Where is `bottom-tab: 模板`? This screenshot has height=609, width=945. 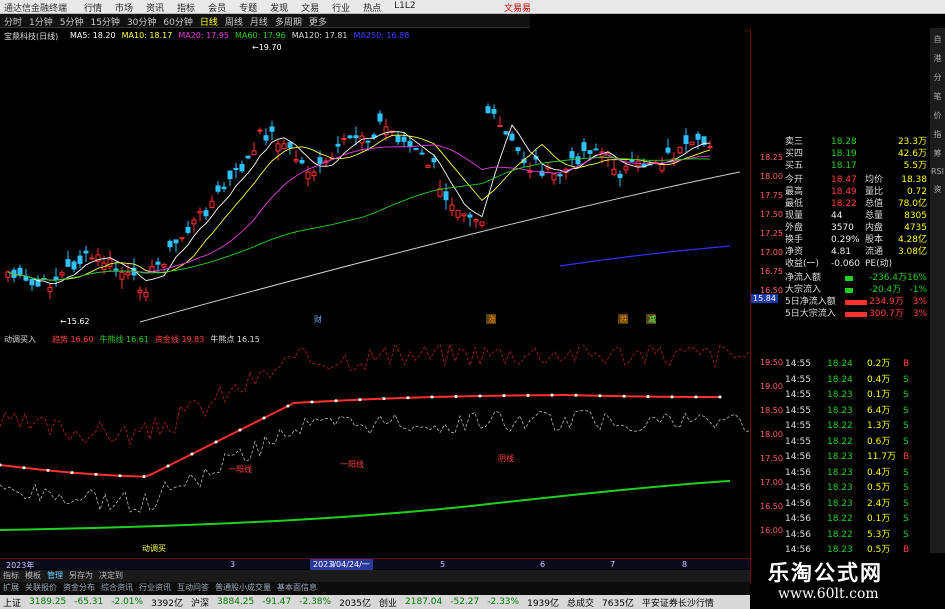
bottom-tab: 模板 is located at coordinates (33, 576).